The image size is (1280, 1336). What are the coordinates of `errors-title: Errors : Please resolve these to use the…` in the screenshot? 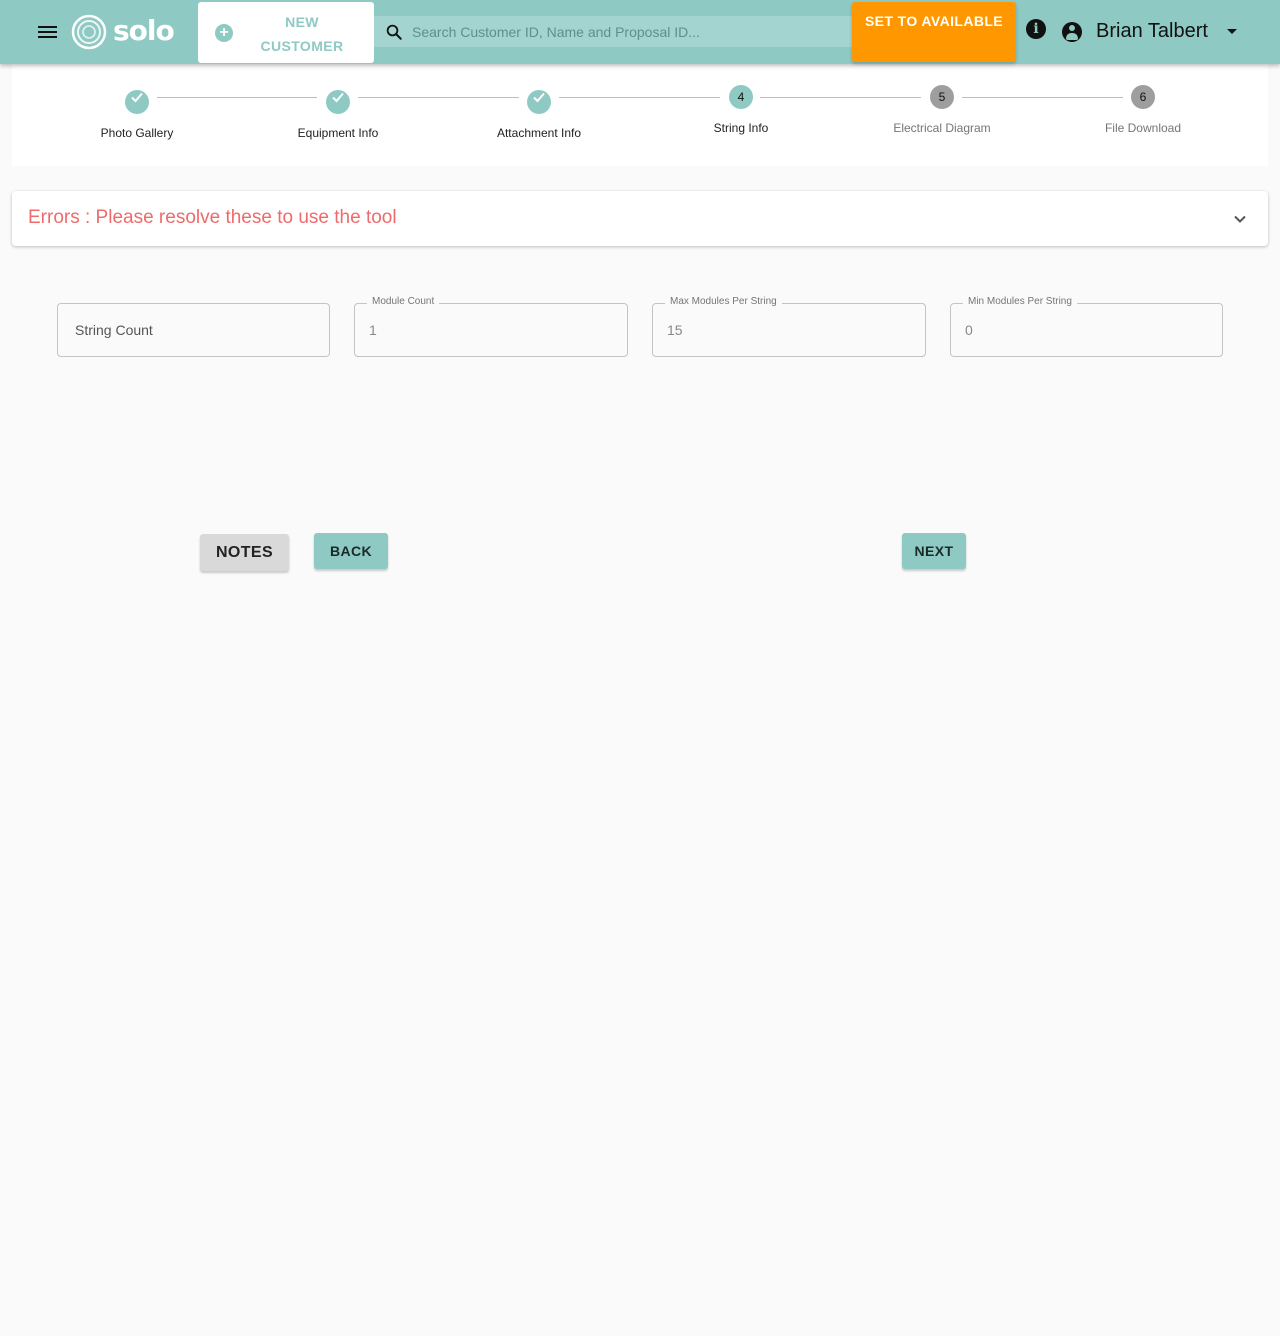 It's located at (212, 217).